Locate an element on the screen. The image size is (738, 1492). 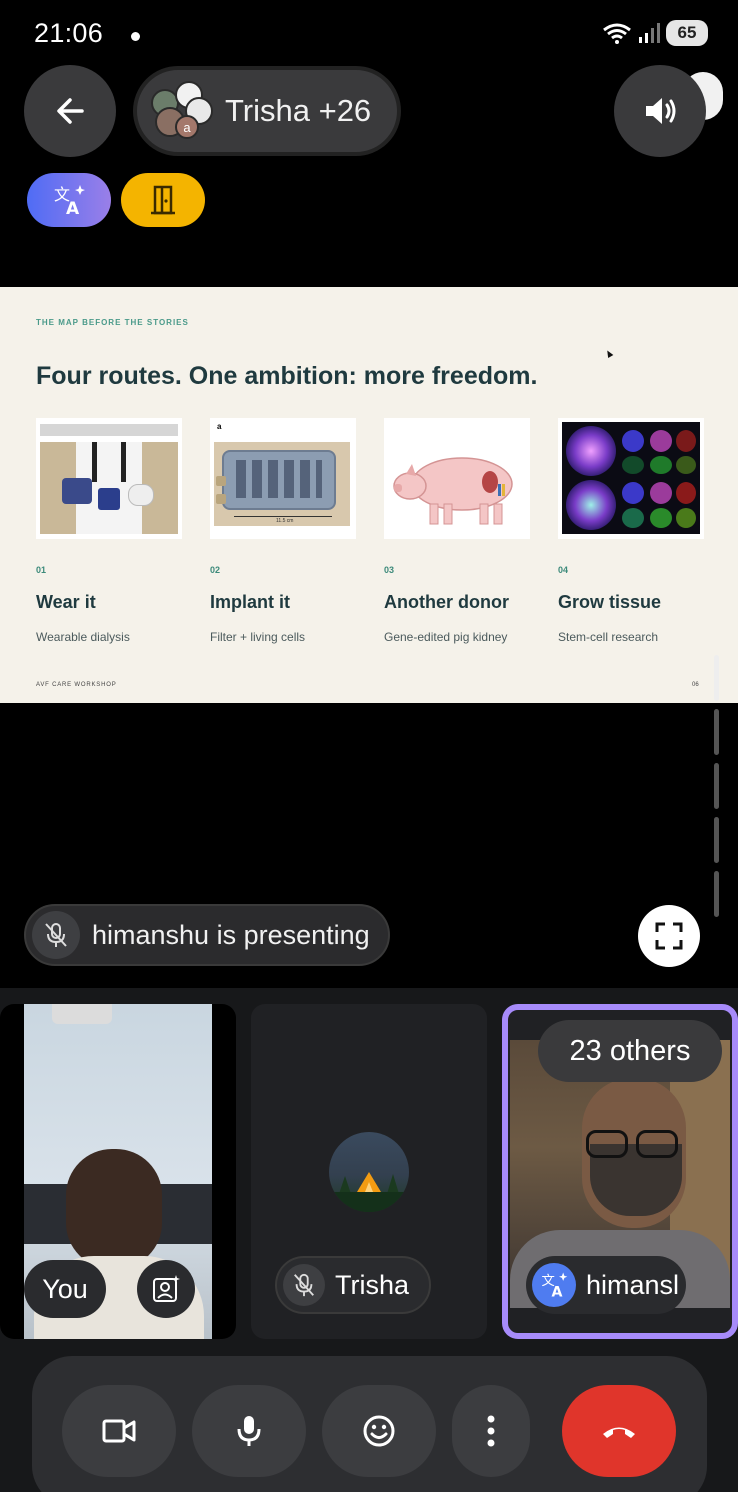
participant-tile-himanshu: 23 others 文 A himansl is located at coordinates (620, 1171).